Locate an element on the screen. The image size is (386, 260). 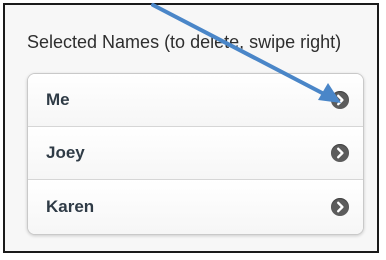
list-item-label: Joey is located at coordinates (65, 152).